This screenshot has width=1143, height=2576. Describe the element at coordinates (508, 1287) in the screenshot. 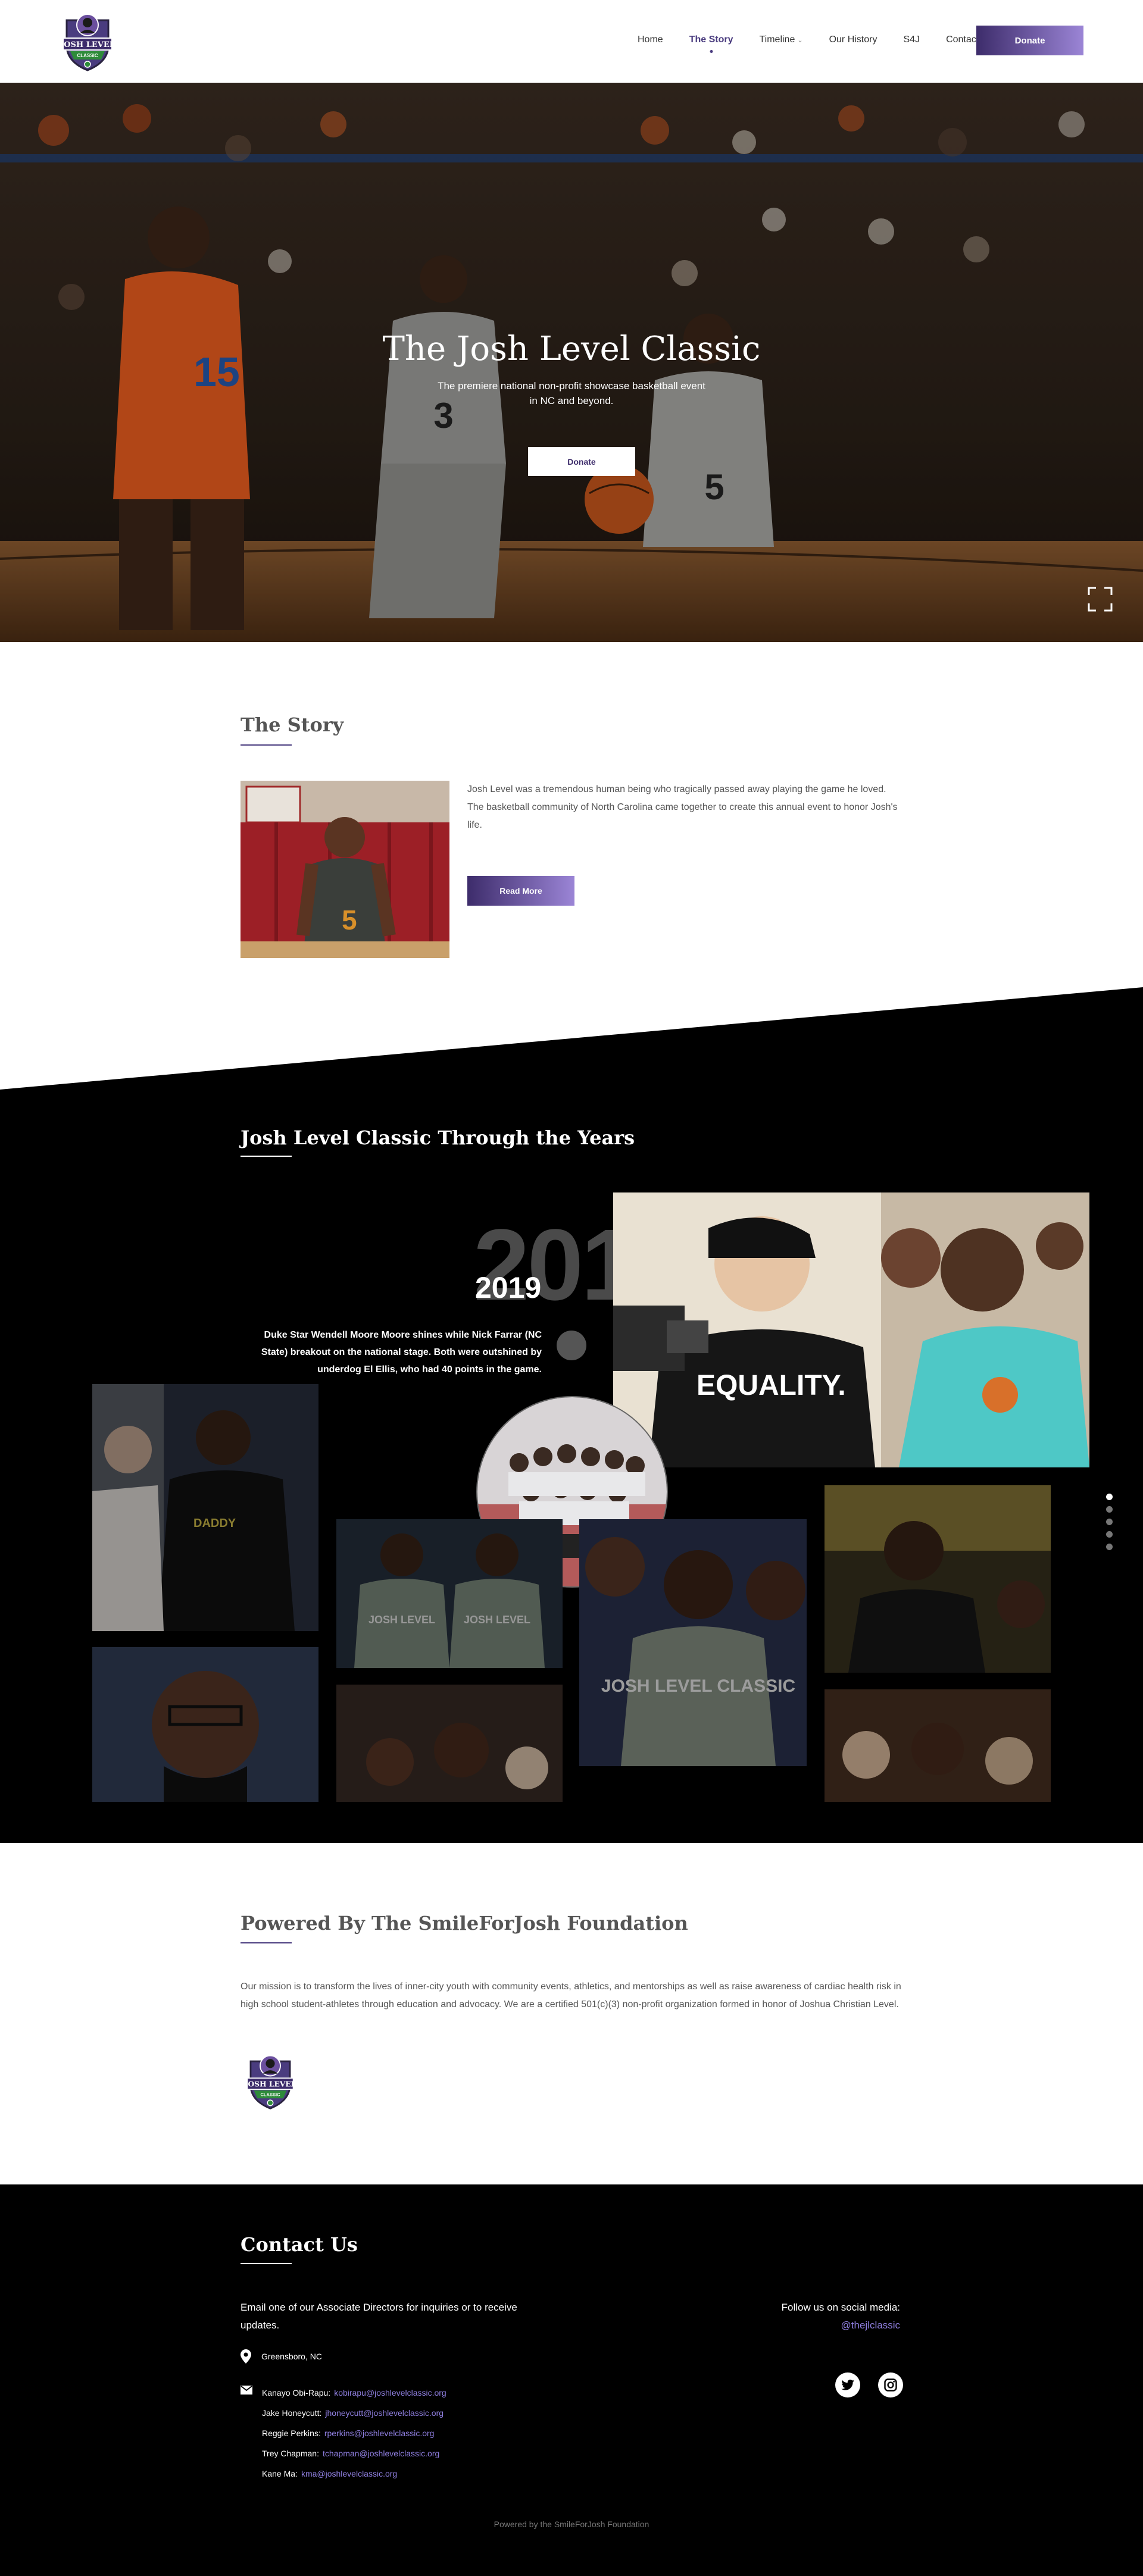

I see `year-label: 2019` at that location.